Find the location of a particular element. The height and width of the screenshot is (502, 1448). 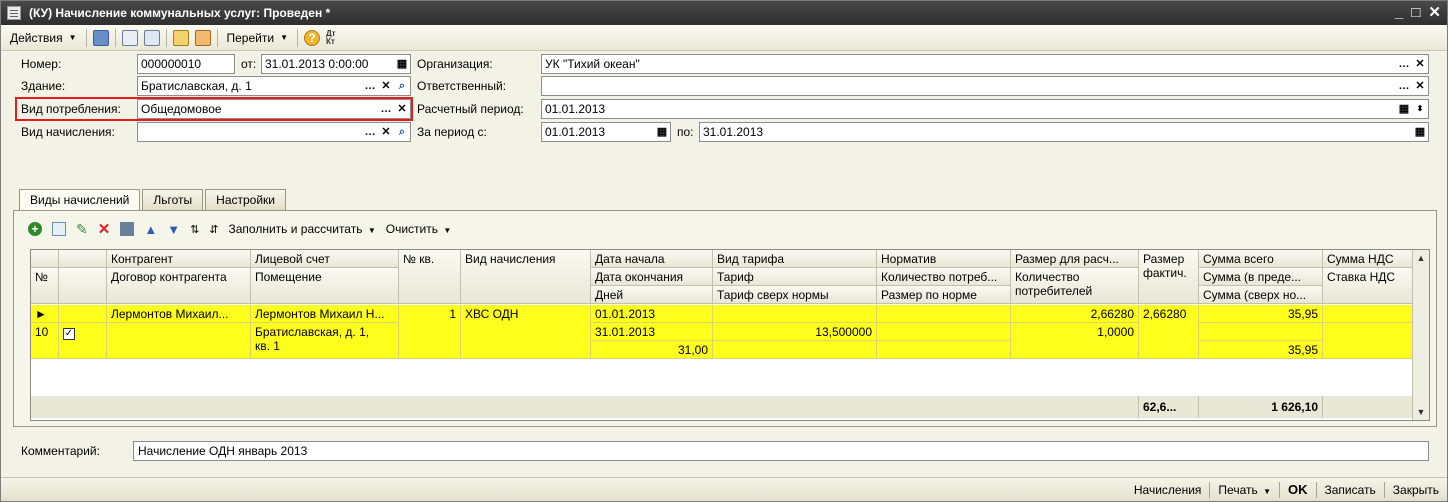

ok-button: OK is located at coordinates (1298, 489).